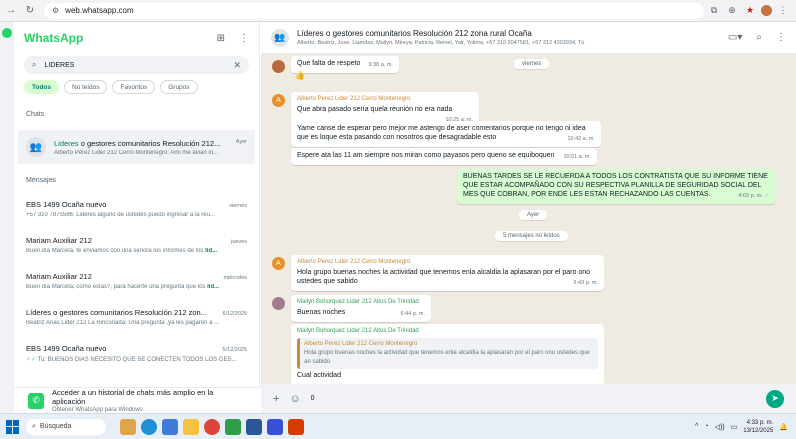 This screenshot has width=796, height=439. Describe the element at coordinates (345, 64) in the screenshot. I see `message-bubble: Que falta de respeto 9:38 a. m.` at that location.